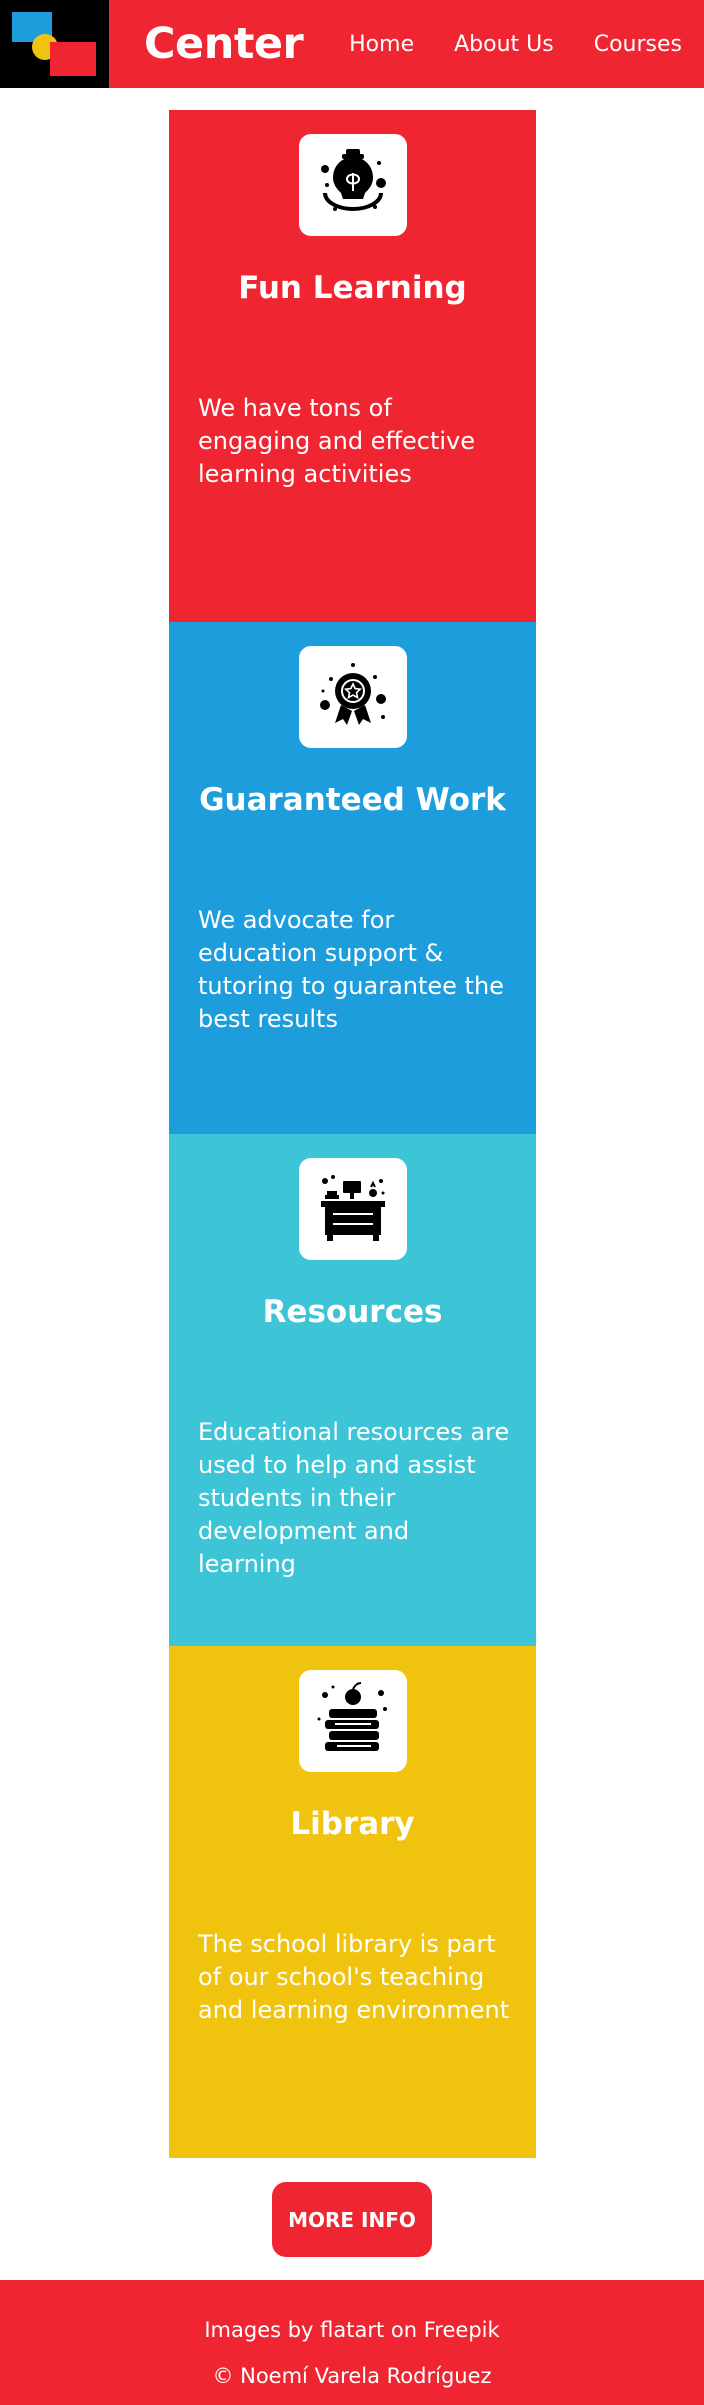 Image resolution: width=704 pixels, height=2405 pixels. I want to click on site-header: Center Home About Us Courses, so click(352, 44).